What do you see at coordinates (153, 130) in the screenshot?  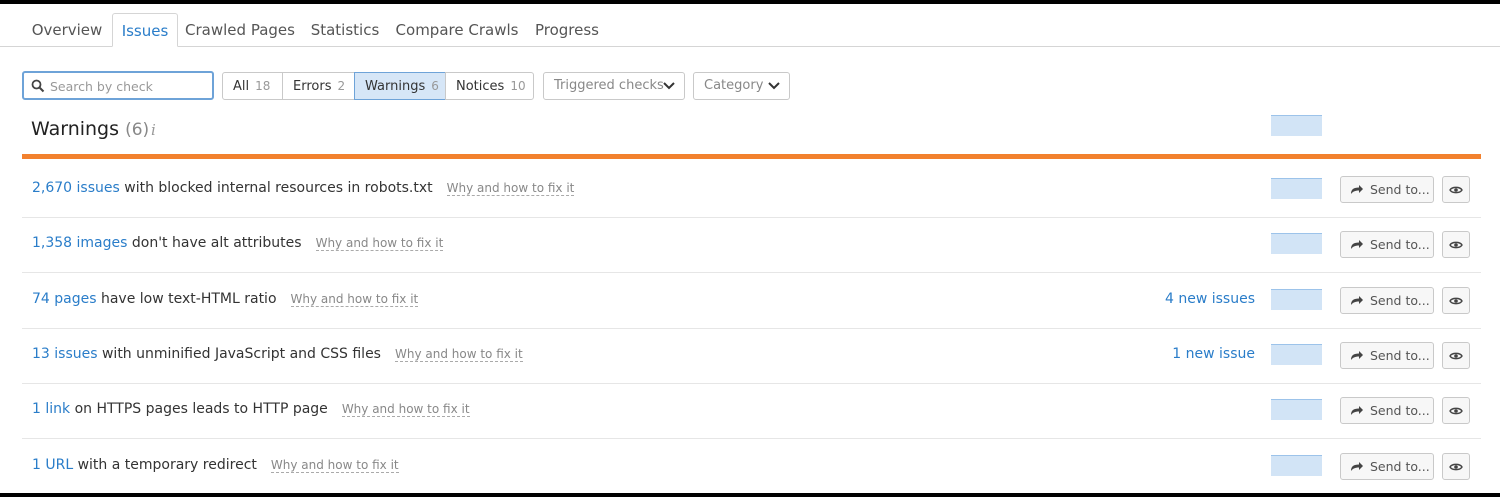 I see `info-icon: i` at bounding box center [153, 130].